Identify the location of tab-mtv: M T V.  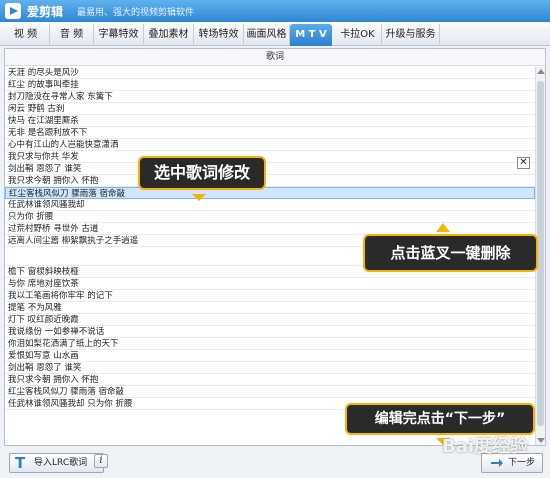
(311, 35).